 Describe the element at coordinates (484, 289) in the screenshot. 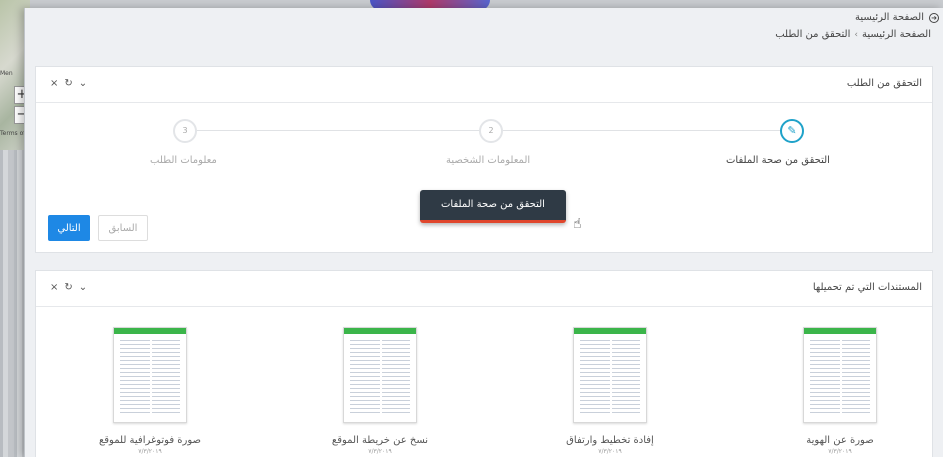

I see `panel-header: المستندات التي تم تحميلها × ↻ ⌄` at that location.